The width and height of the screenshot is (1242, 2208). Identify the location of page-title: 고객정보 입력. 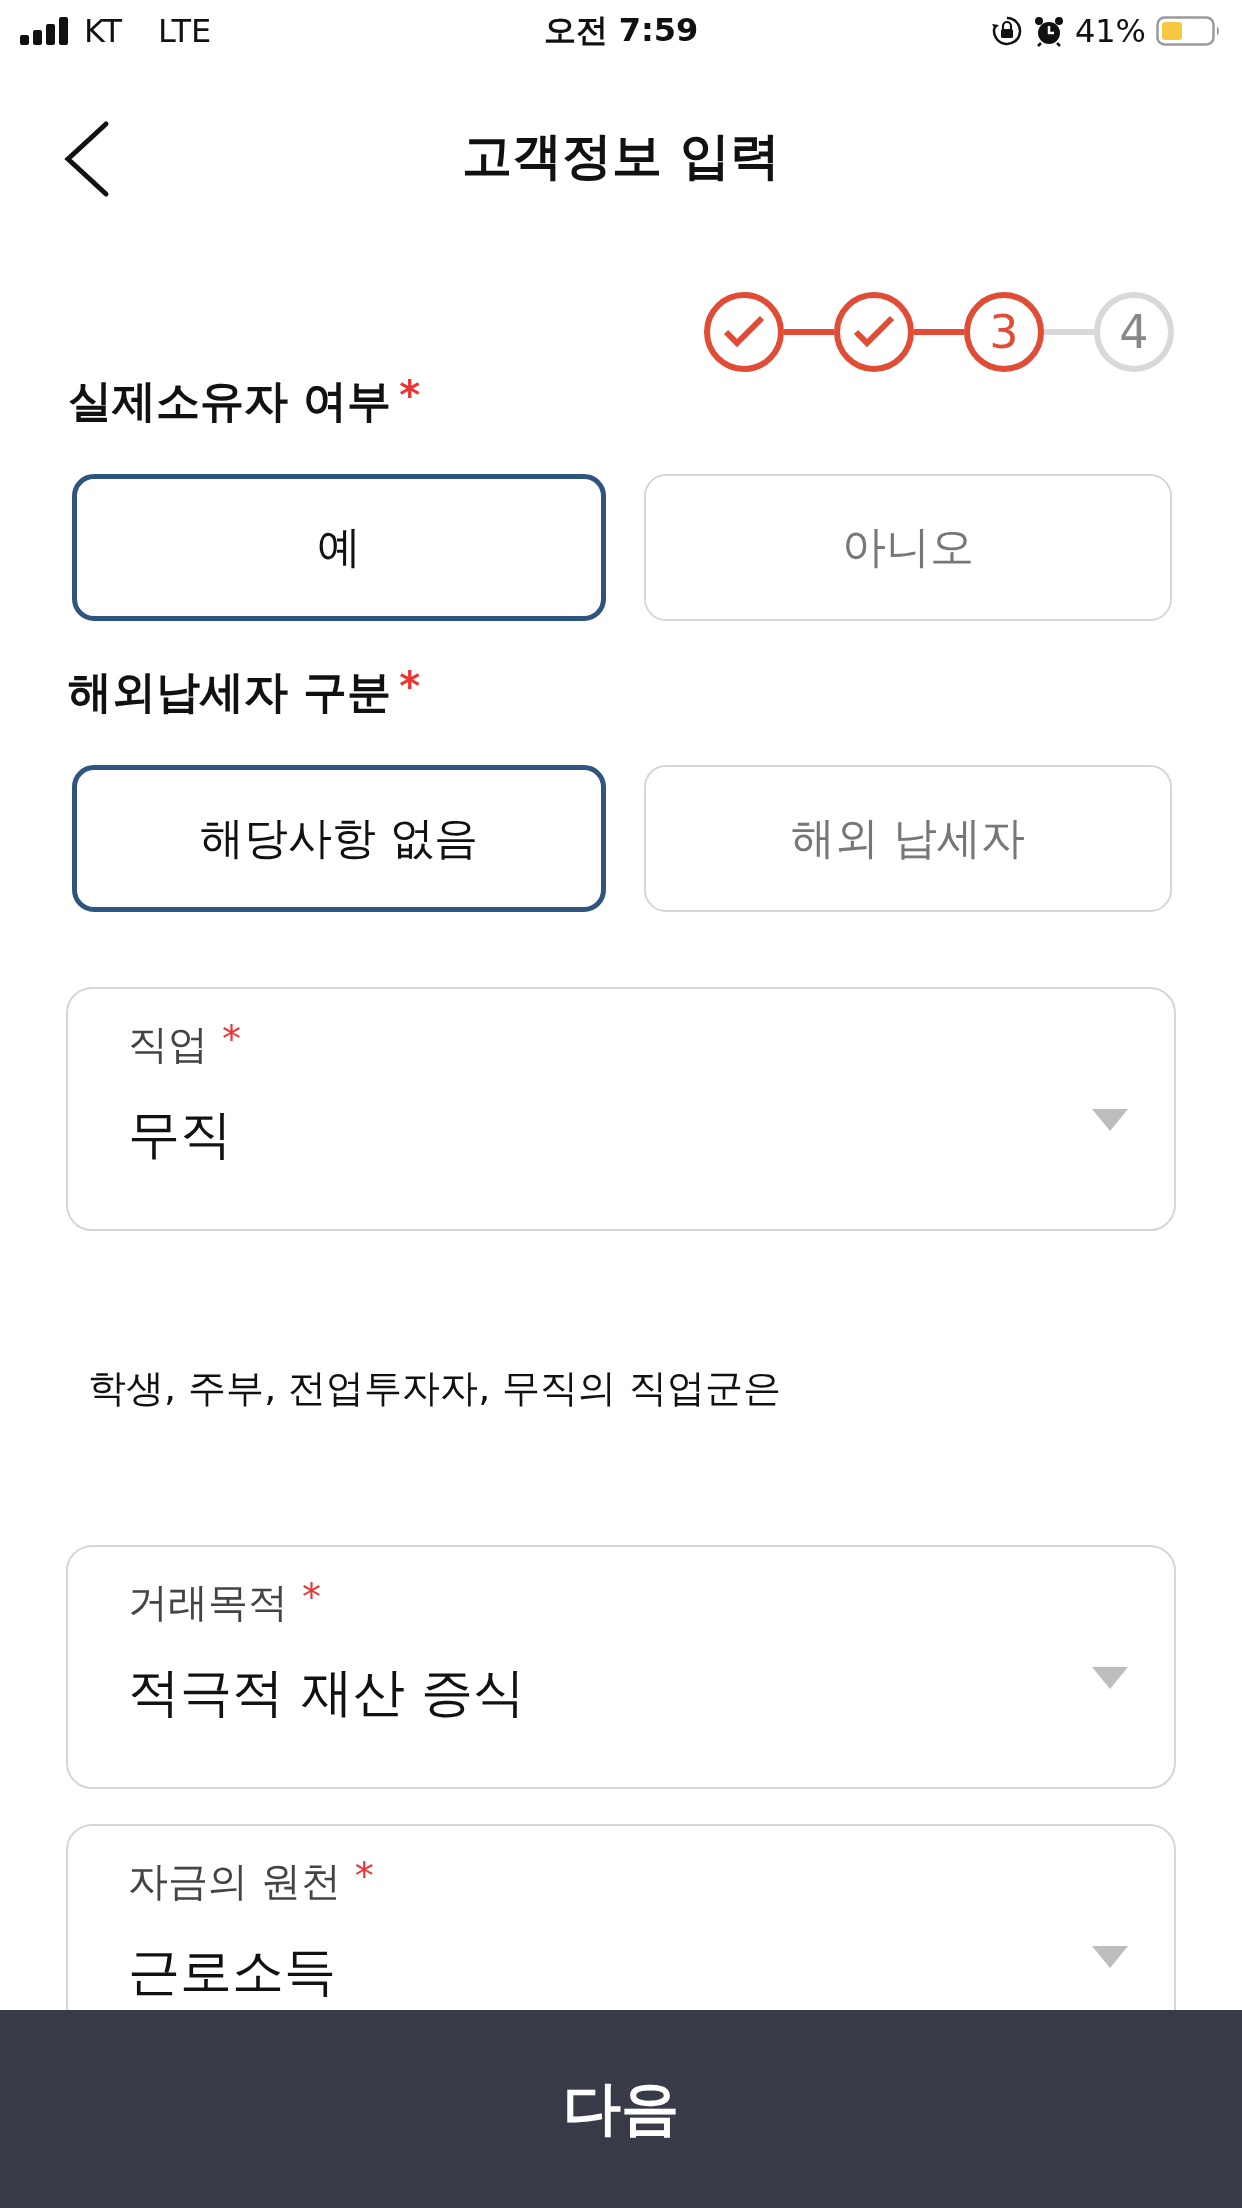
(621, 156).